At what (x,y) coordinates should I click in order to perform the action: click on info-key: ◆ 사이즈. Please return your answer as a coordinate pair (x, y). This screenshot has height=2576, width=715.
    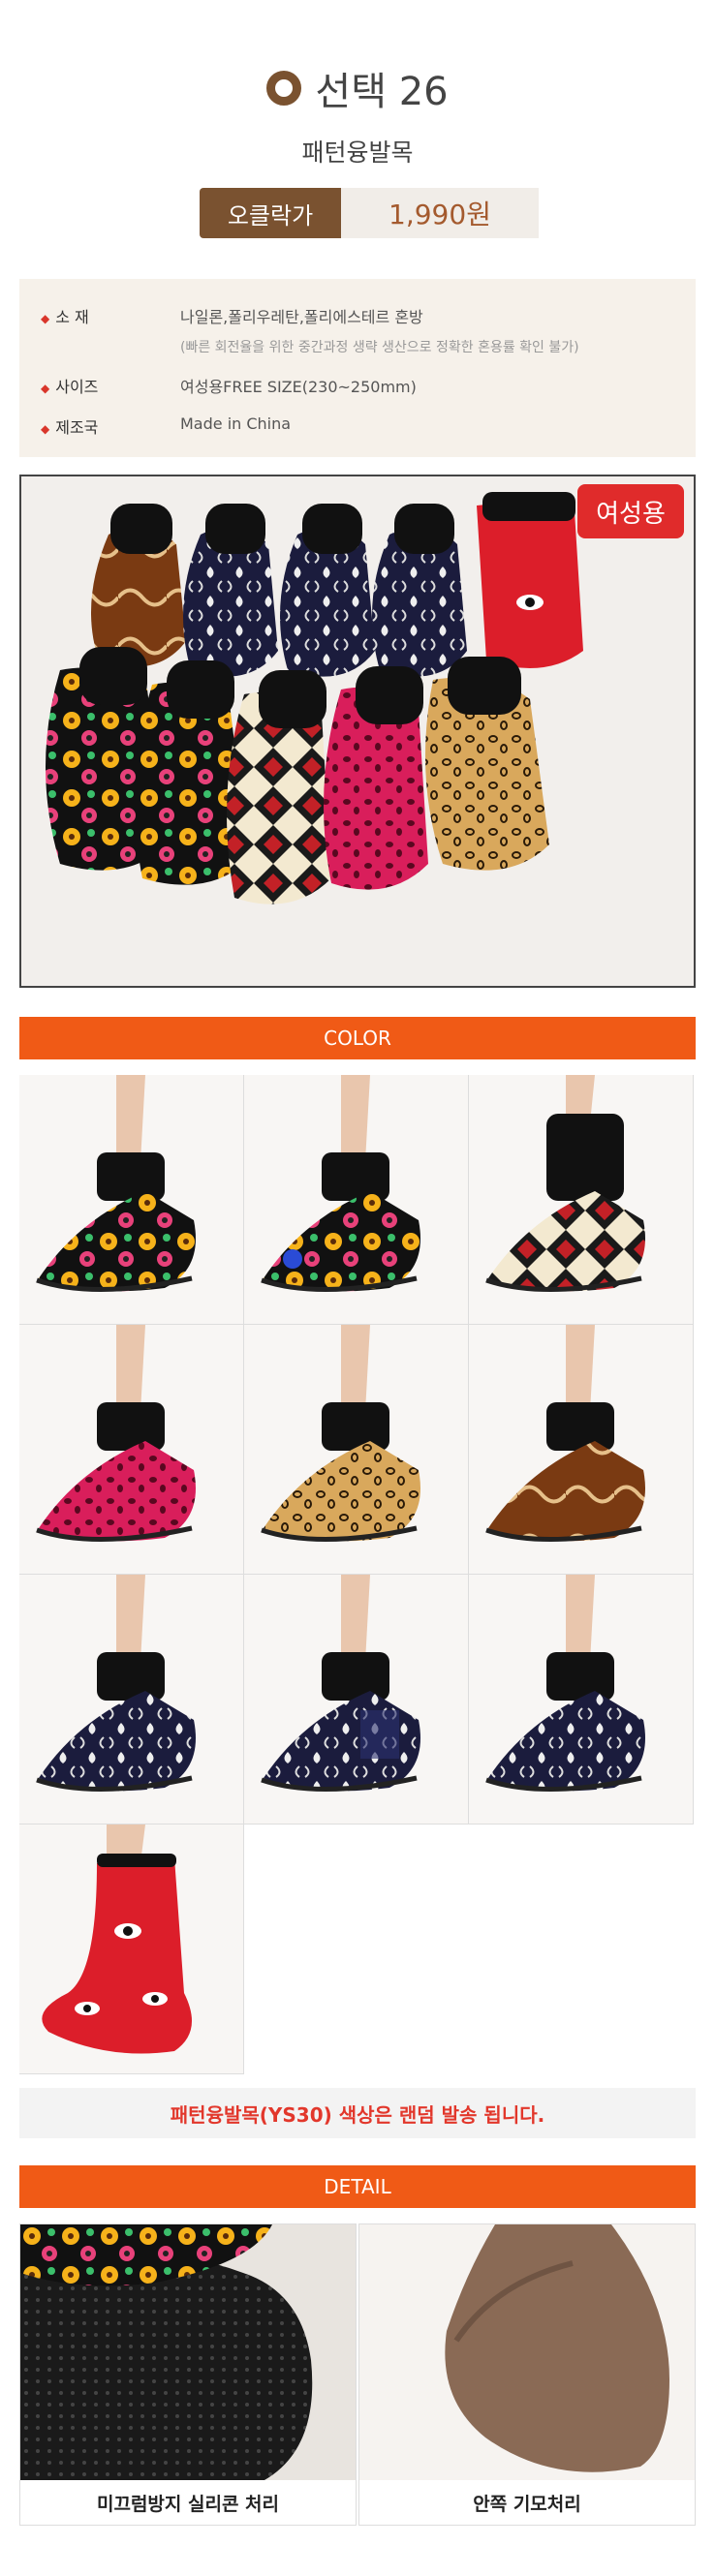
    Looking at the image, I should click on (70, 387).